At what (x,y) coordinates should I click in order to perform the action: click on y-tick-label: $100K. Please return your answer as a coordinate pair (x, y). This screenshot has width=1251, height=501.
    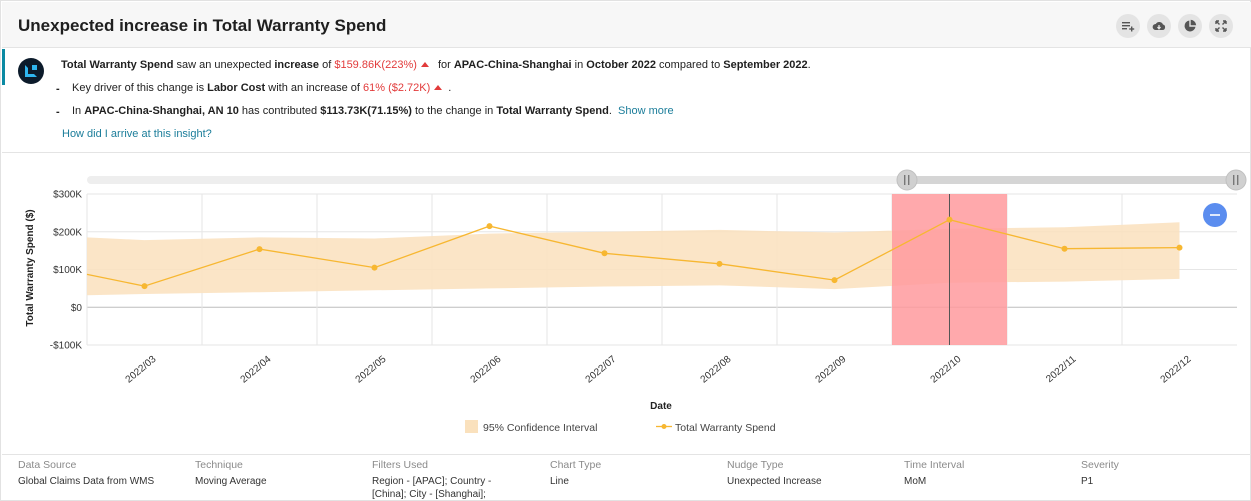
    Looking at the image, I should click on (67, 270).